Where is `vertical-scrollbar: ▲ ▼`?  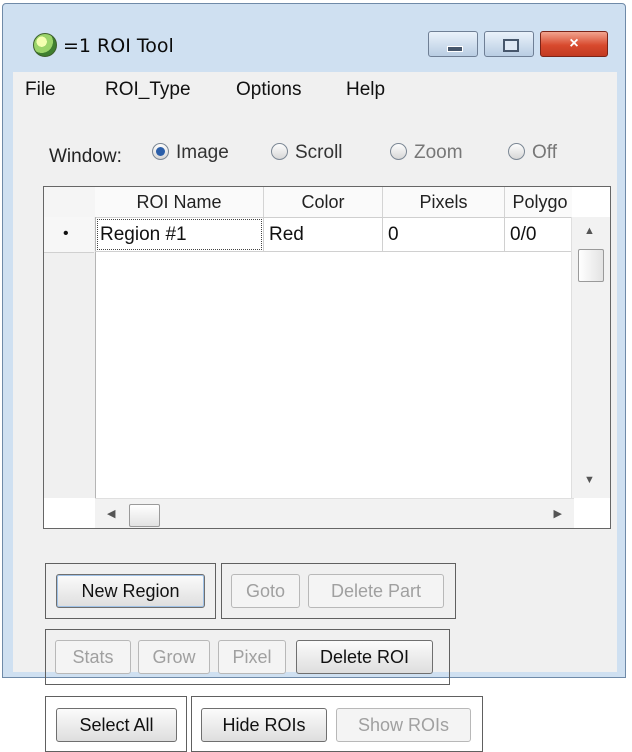 vertical-scrollbar: ▲ ▼ is located at coordinates (590, 357).